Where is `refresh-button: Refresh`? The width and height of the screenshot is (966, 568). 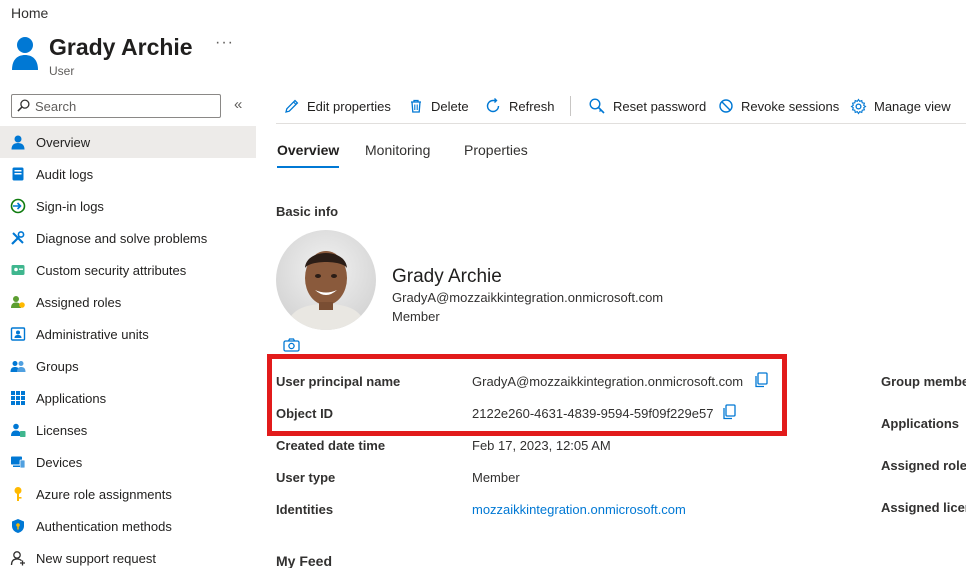 refresh-button: Refresh is located at coordinates (519, 106).